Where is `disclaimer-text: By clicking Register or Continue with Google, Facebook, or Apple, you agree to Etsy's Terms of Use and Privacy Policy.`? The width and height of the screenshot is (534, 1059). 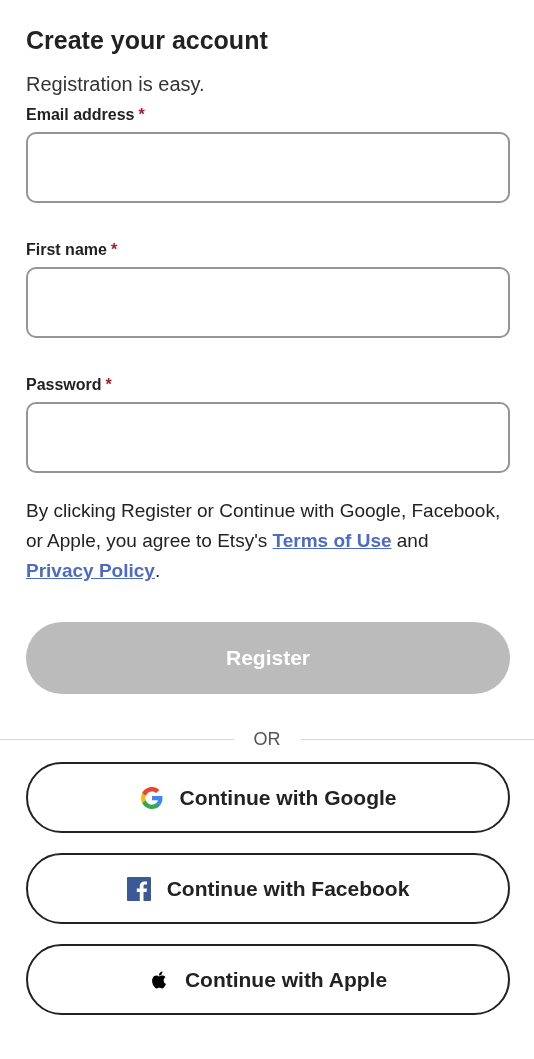 disclaimer-text: By clicking Register or Continue with Google, Facebook, or Apple, you agree to Etsy's Terms of Use and Privacy Policy. is located at coordinates (264, 541).